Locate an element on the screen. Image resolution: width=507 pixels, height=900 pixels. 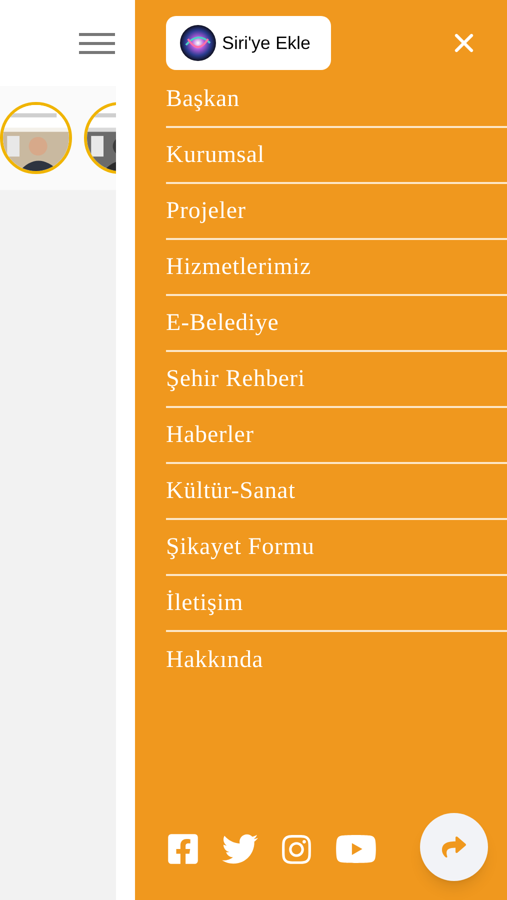
menu-item: Kültür-Sanat is located at coordinates (336, 492).